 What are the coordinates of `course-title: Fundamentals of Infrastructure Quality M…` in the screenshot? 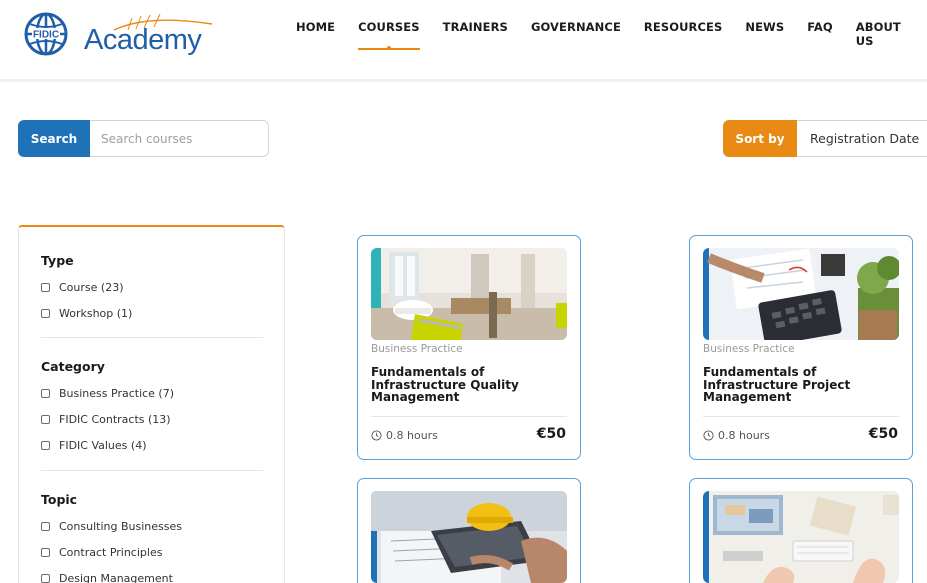 It's located at (469, 385).